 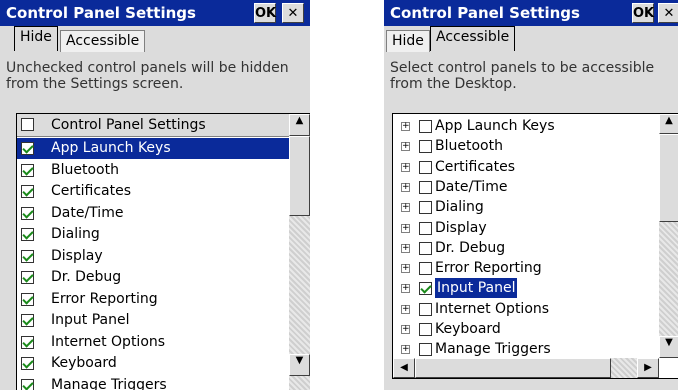 I want to click on tree-item: + Input Panel, so click(x=525, y=288).